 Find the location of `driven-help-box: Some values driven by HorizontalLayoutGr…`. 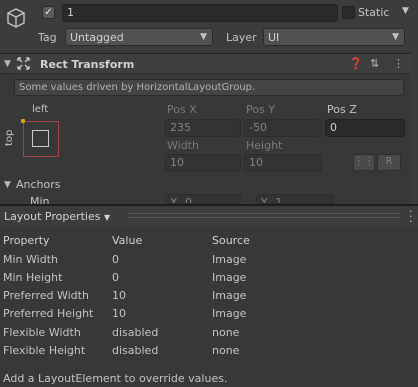

driven-help-box: Some values driven by HorizontalLayoutGr… is located at coordinates (209, 87).